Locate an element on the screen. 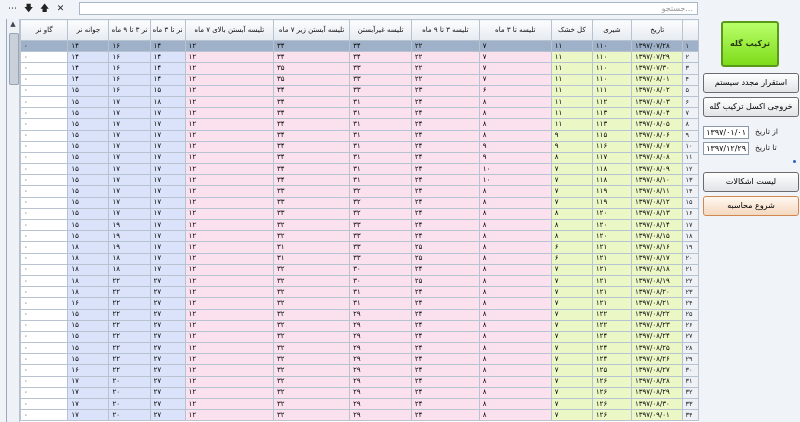 Image resolution: width=800 pixels, height=422 pixels. close-icon: ✕ is located at coordinates (60, 9).